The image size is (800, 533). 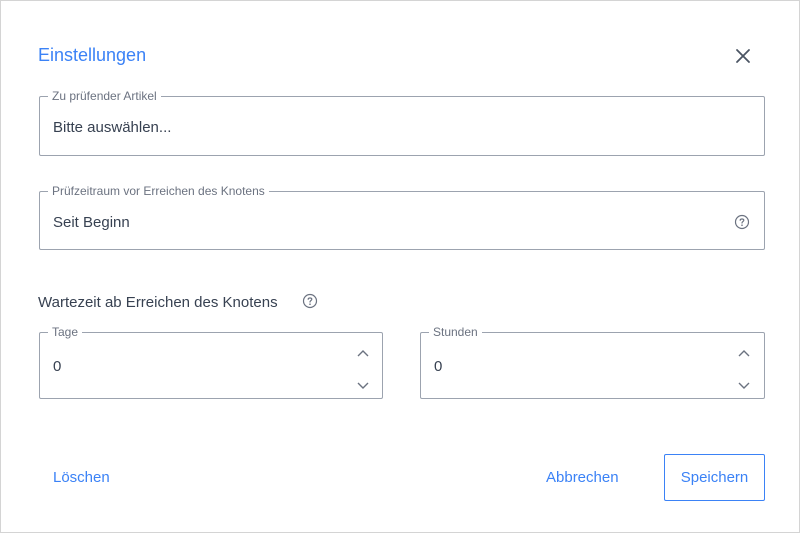 I want to click on period-select-label: Prüfzeitraum vor Erreichen des Knotens, so click(x=158, y=191).